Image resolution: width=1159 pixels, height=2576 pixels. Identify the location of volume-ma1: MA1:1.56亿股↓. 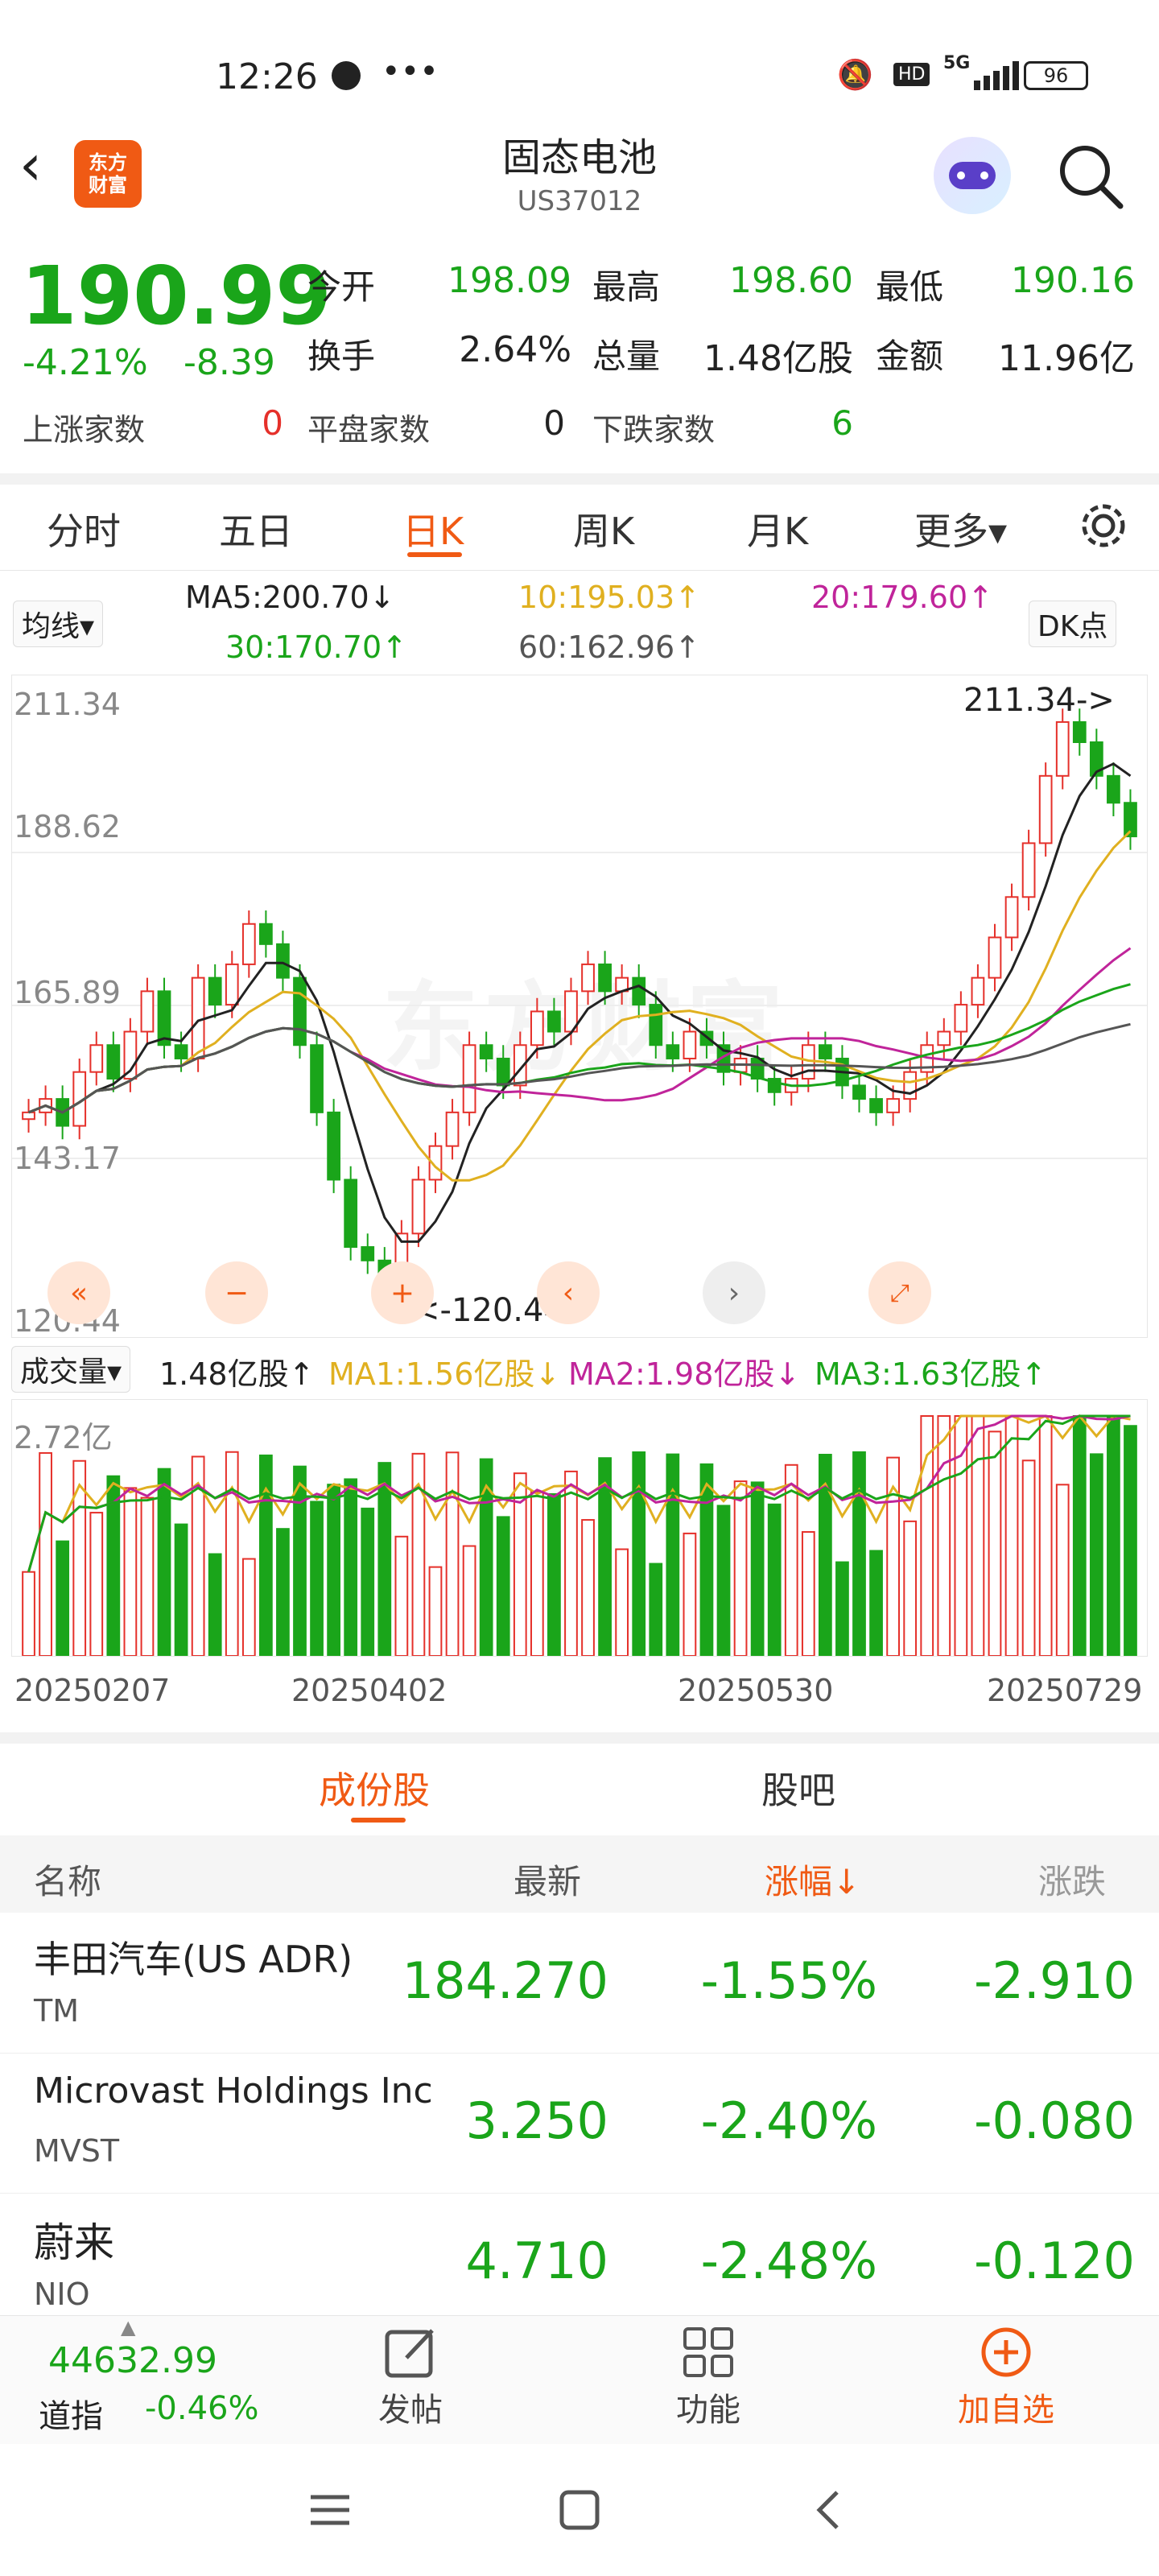
(444, 1374).